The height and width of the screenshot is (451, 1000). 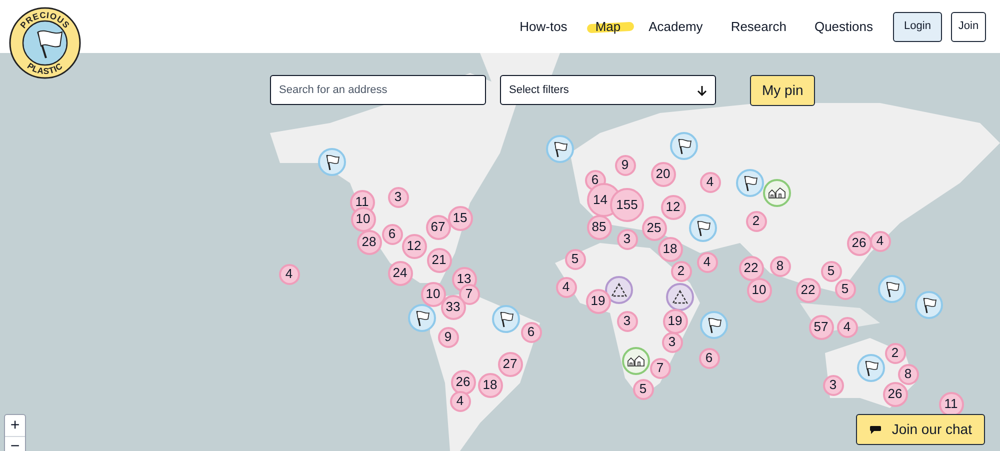 What do you see at coordinates (920, 429) in the screenshot?
I see `join-chat-button: Join our chat` at bounding box center [920, 429].